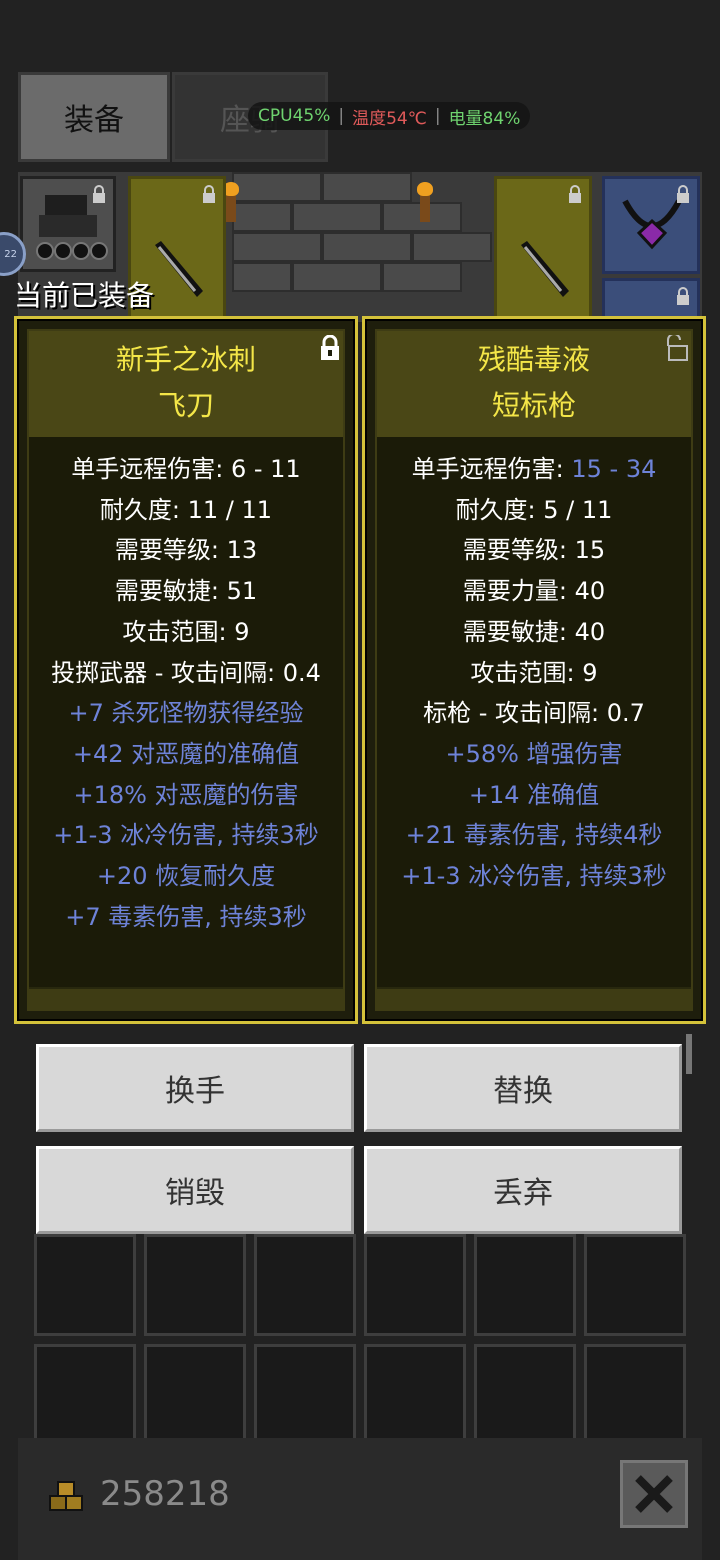 The height and width of the screenshot is (1560, 720). Describe the element at coordinates (534, 753) in the screenshot. I see `bonus-line: +58% 增强伤害` at that location.